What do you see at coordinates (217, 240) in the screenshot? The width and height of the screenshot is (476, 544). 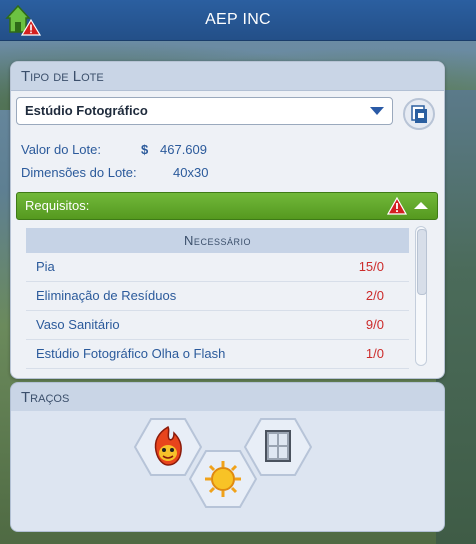 I see `requirements-table-header: Necessário` at bounding box center [217, 240].